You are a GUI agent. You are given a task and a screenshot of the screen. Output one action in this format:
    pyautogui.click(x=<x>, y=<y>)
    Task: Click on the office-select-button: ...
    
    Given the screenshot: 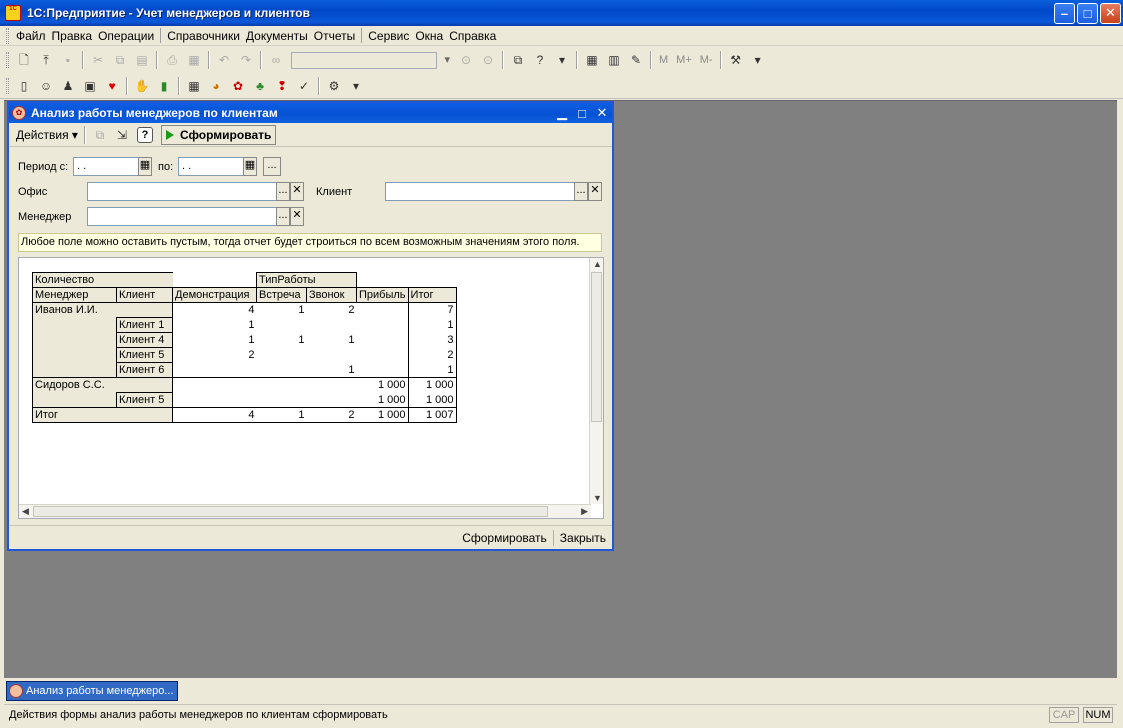 What is the action you would take?
    pyautogui.click(x=283, y=191)
    